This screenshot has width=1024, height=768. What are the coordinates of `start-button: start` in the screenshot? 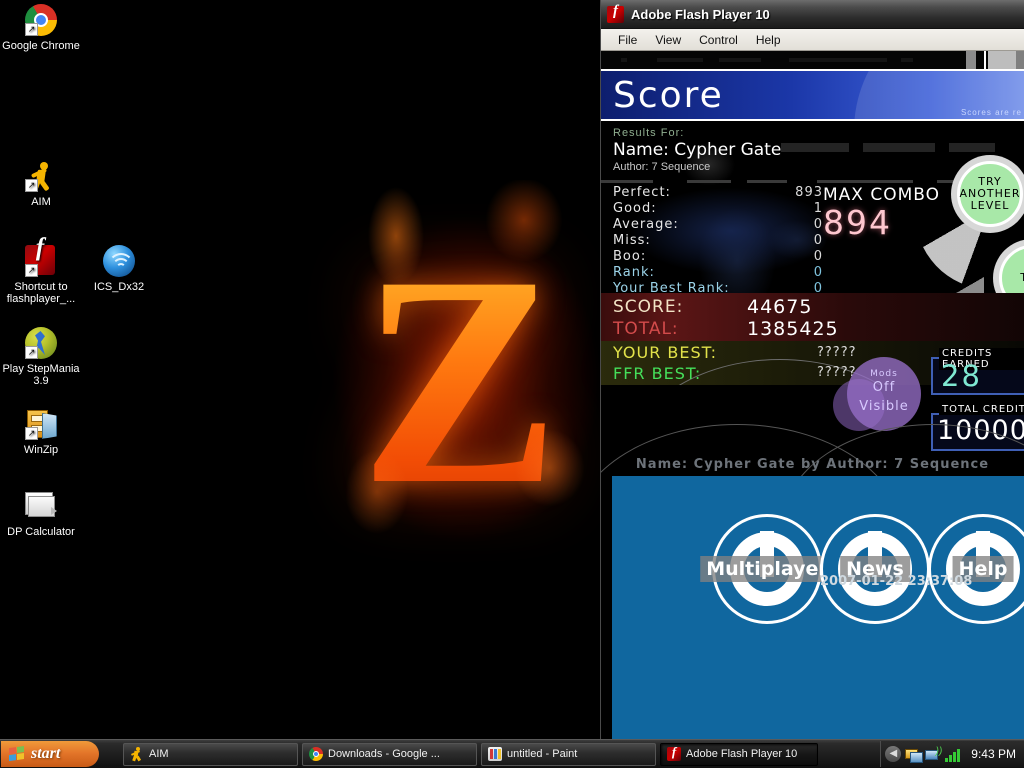 It's located at (50, 754).